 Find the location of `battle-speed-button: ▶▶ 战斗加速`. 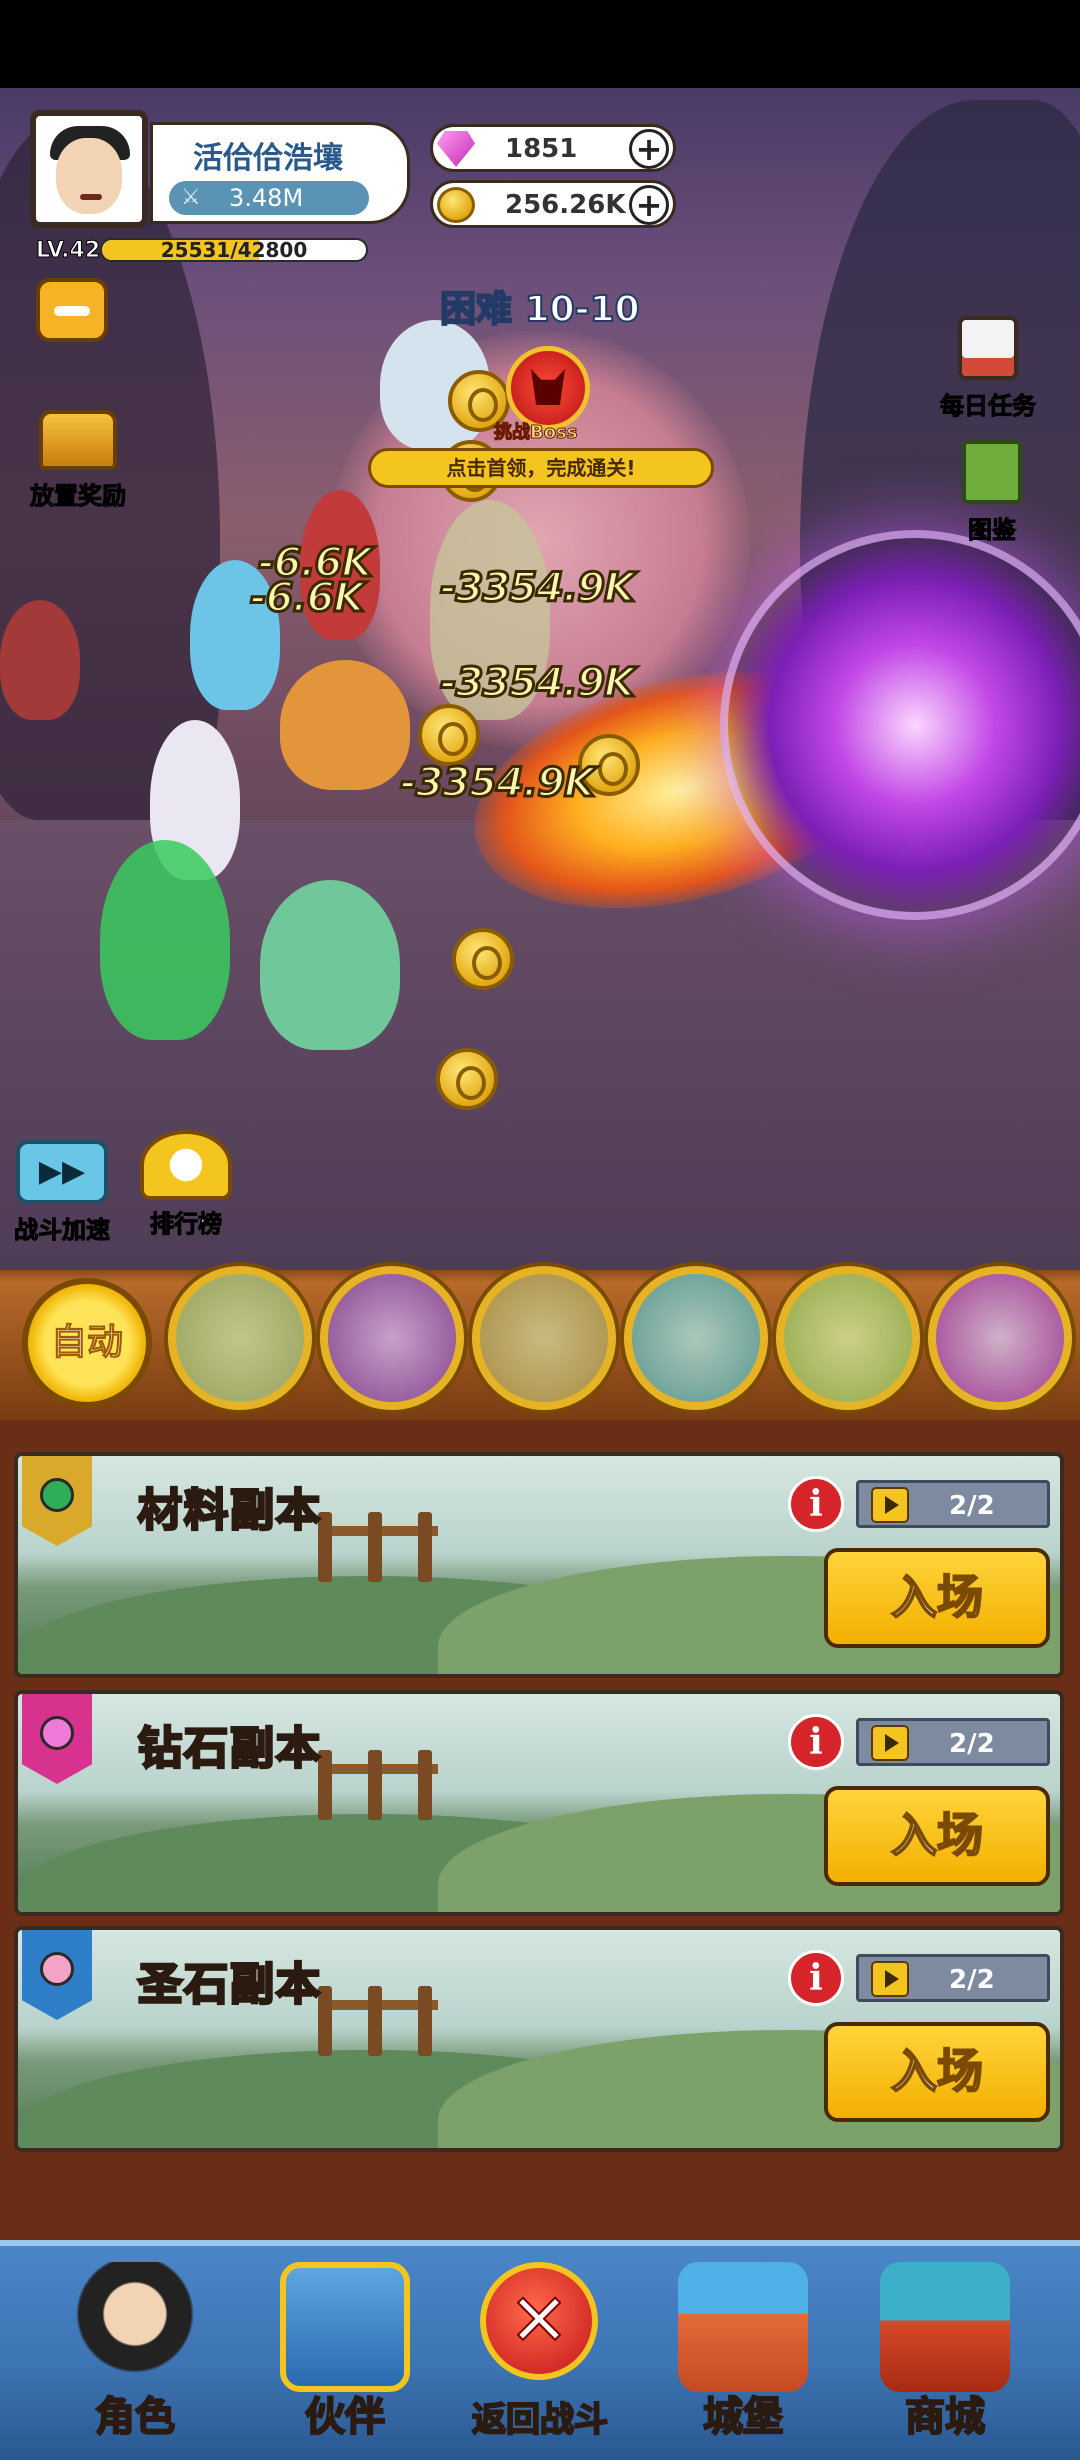

battle-speed-button: ▶▶ 战斗加速 is located at coordinates (62, 1192).